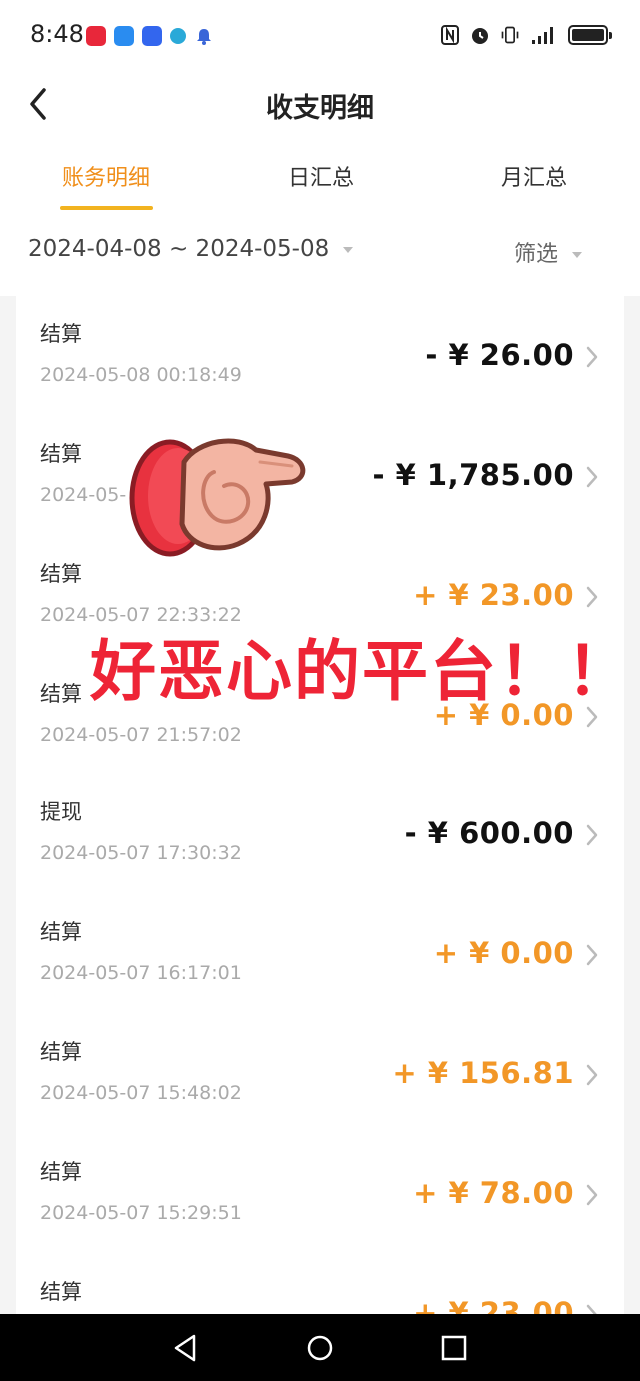  What do you see at coordinates (320, 1285) in the screenshot?
I see `transaction-row: 结算 + ¥ 23.00` at bounding box center [320, 1285].